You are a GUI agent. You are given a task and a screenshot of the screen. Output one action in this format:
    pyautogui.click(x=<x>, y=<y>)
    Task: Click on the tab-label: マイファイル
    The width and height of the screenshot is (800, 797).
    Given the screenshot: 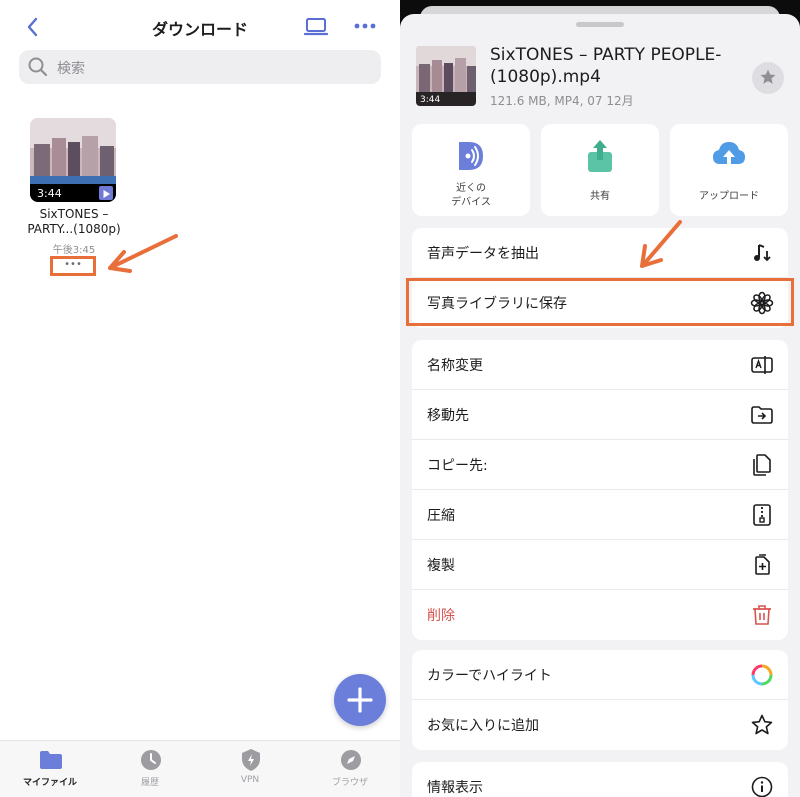 What is the action you would take?
    pyautogui.click(x=49, y=783)
    